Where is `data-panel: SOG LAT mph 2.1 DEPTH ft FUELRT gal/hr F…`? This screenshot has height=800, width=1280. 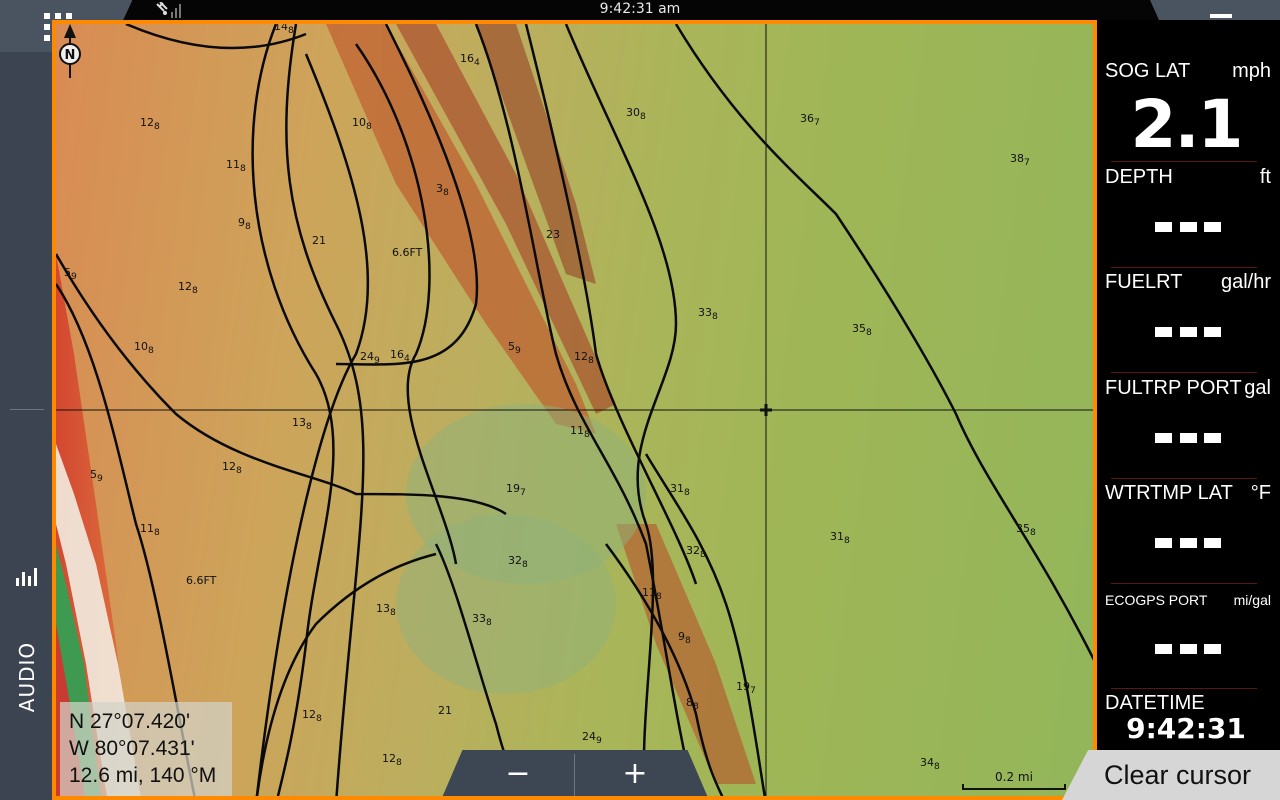 data-panel: SOG LAT mph 2.1 DEPTH ft FUELRT gal/hr F… is located at coordinates (1188, 410).